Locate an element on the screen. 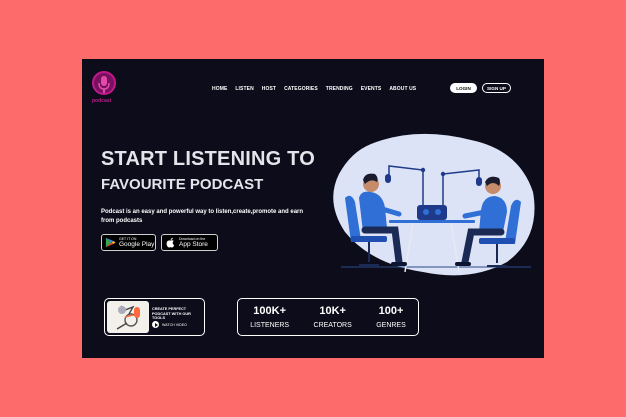 This screenshot has width=626, height=417. google-play-icon is located at coordinates (110, 242).